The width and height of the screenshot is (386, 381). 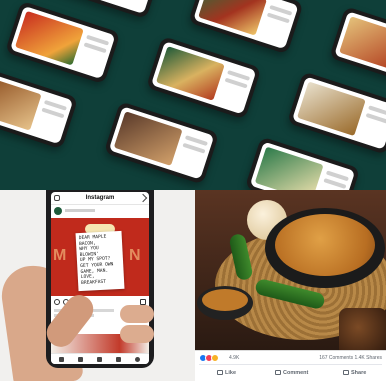 What do you see at coordinates (57, 198) in the screenshot?
I see `camera-icon` at bounding box center [57, 198].